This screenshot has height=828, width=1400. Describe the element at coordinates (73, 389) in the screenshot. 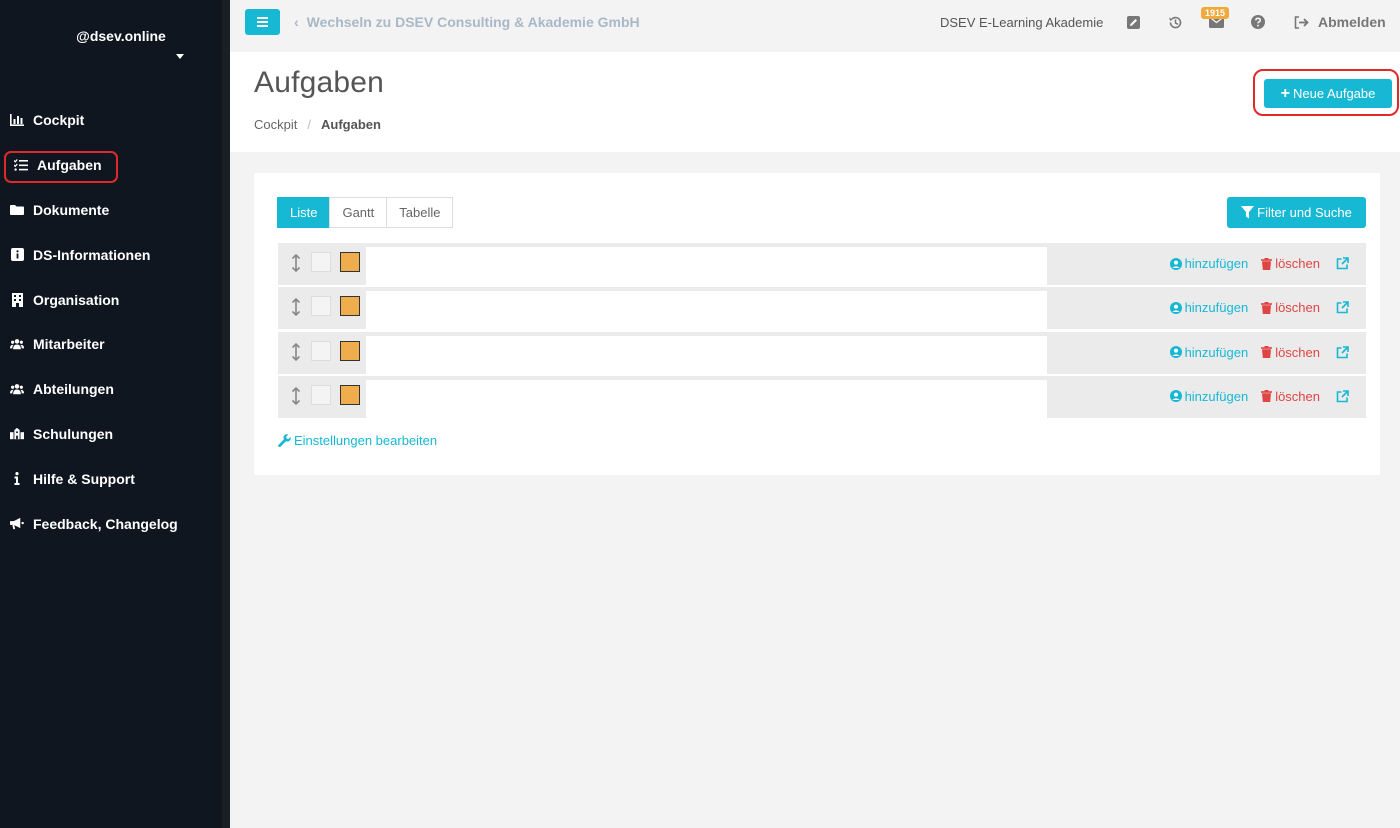

I see `sidebar-item-label: Abteilungen` at that location.